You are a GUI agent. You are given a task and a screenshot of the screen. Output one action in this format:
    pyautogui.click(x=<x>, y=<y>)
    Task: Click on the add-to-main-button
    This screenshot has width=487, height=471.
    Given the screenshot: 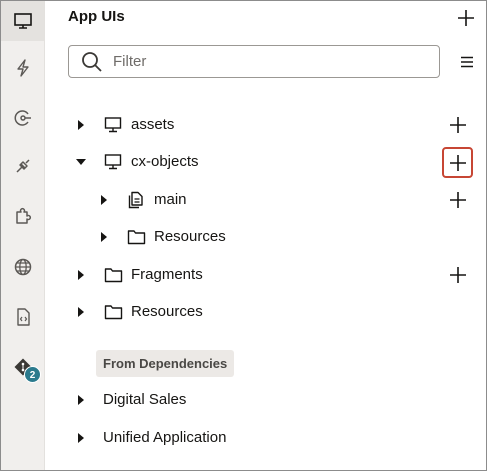 What is the action you would take?
    pyautogui.click(x=458, y=200)
    